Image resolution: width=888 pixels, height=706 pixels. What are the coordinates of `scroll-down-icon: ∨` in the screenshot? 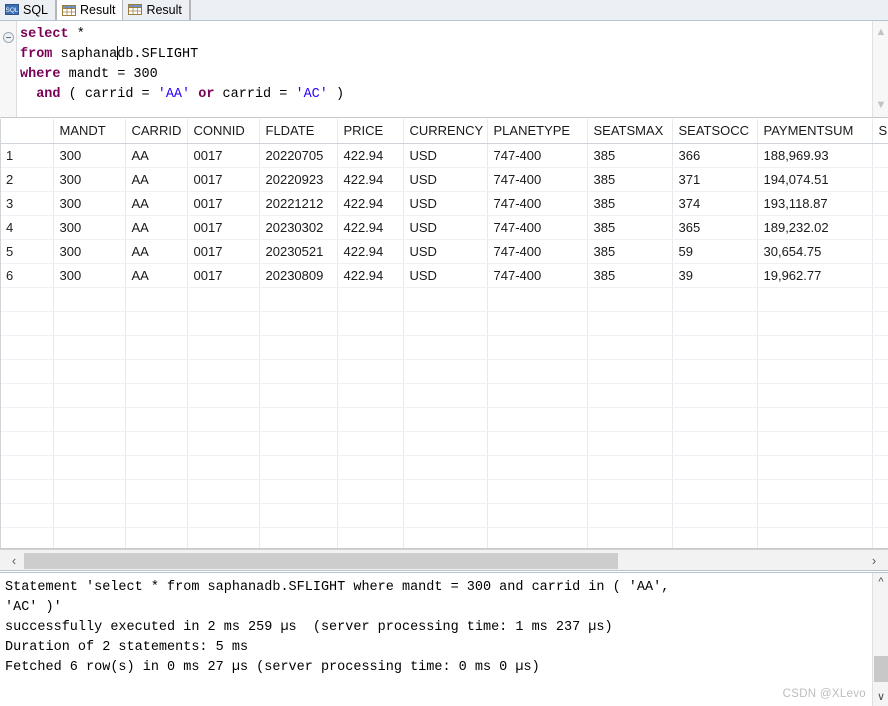 It's located at (880, 697).